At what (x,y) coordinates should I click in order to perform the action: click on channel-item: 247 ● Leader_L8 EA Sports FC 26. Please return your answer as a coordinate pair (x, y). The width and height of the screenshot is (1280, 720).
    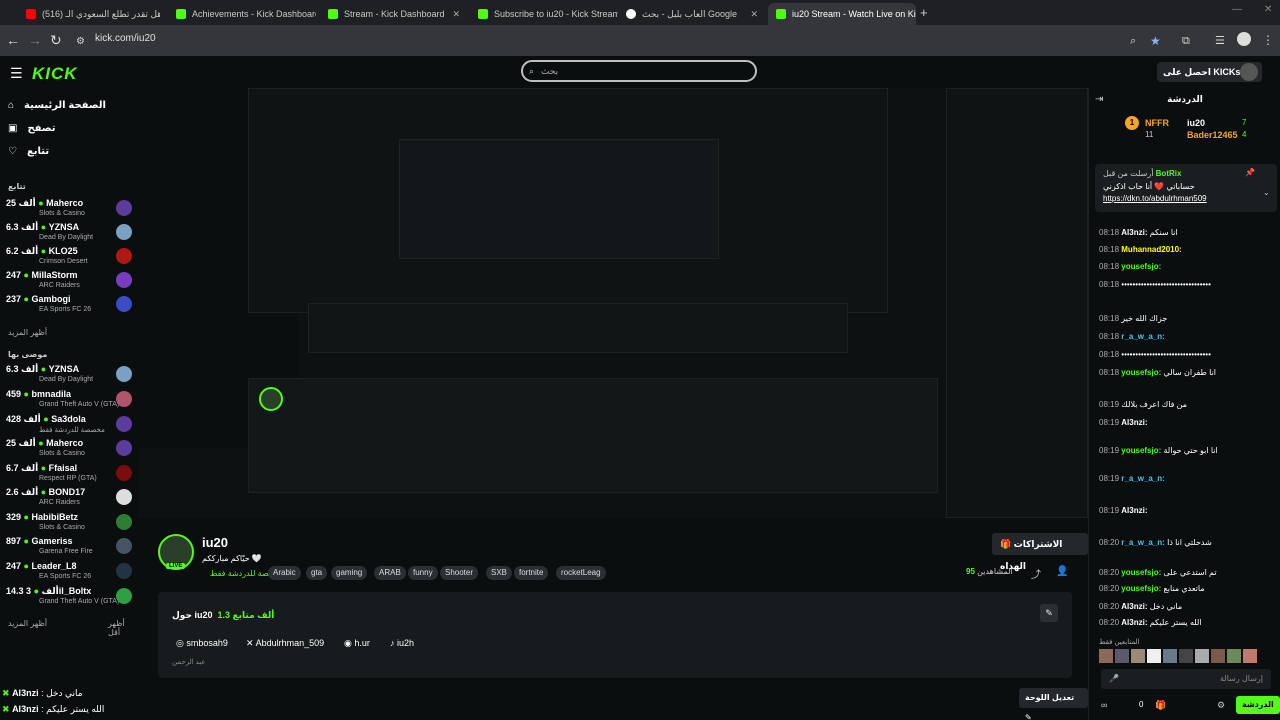
    Looking at the image, I should click on (70, 573).